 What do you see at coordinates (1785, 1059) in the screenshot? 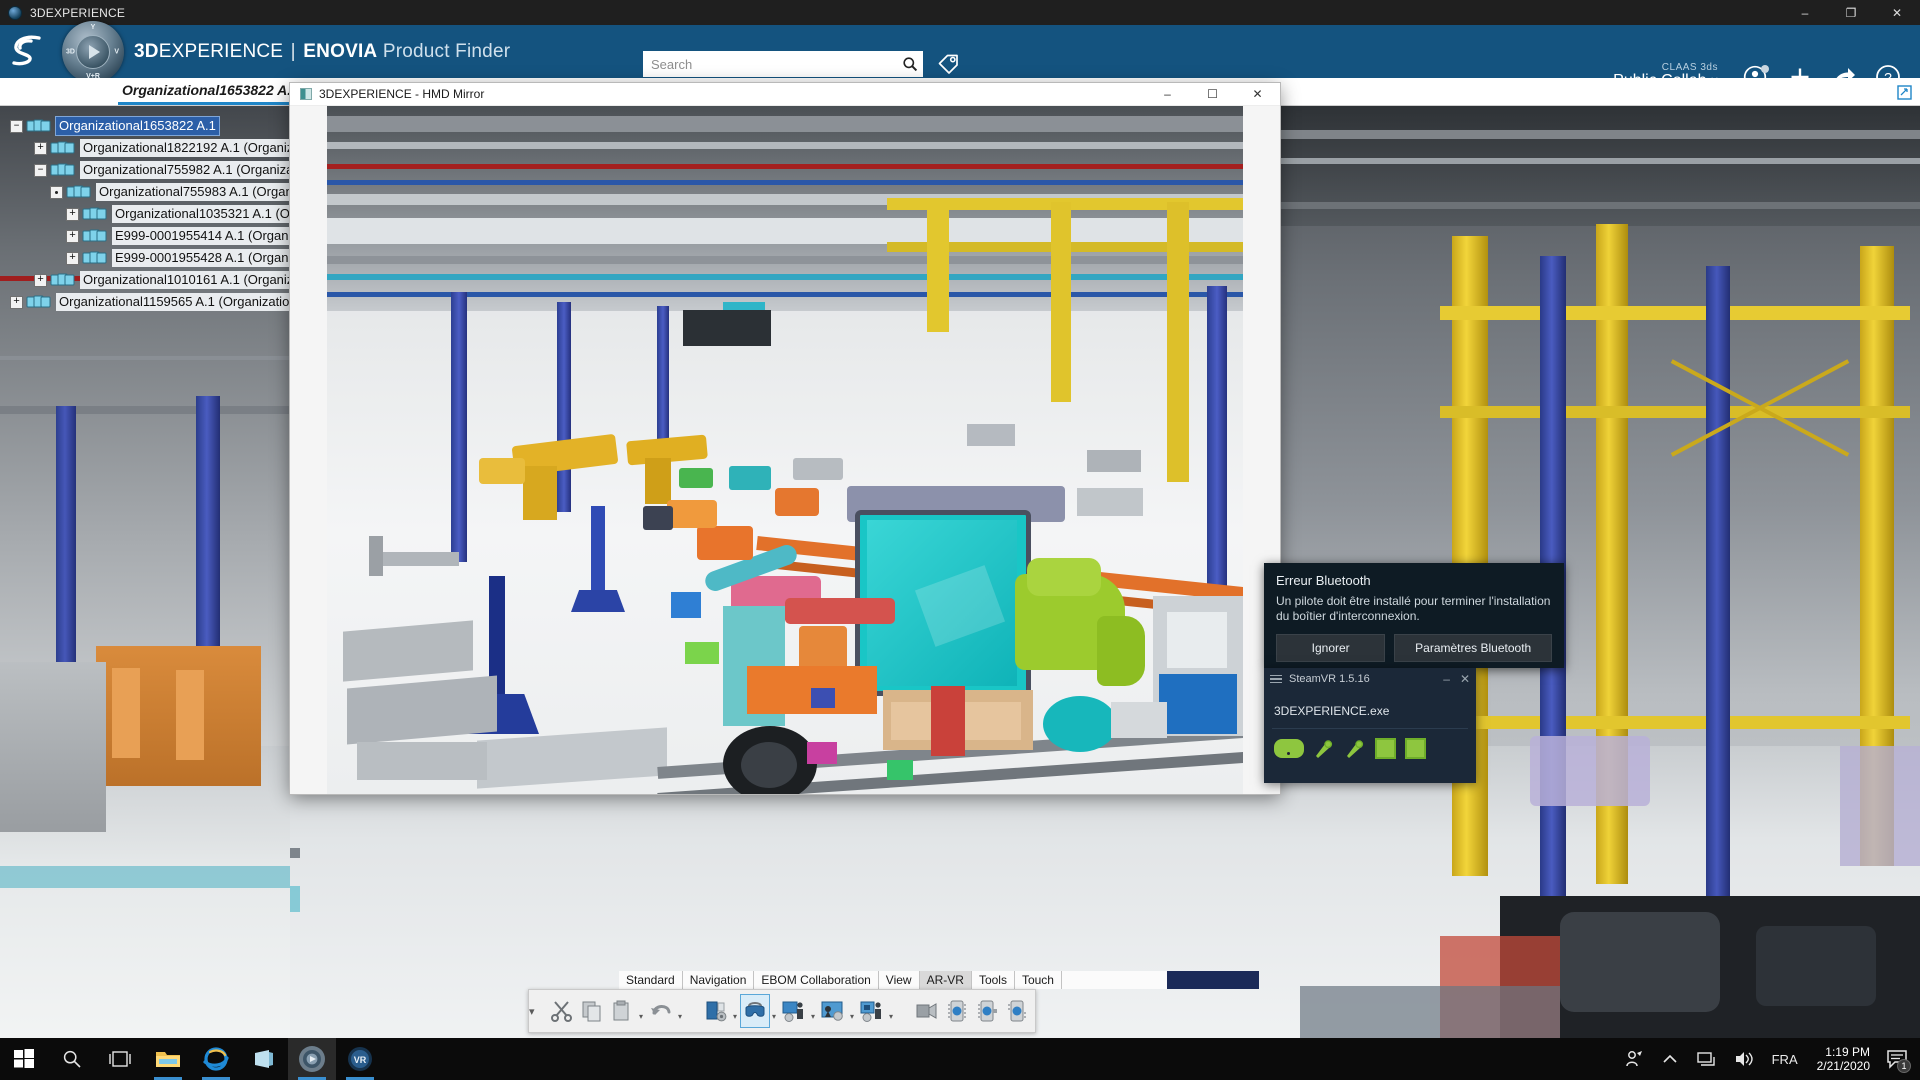
I see `language-indicator: FRA` at bounding box center [1785, 1059].